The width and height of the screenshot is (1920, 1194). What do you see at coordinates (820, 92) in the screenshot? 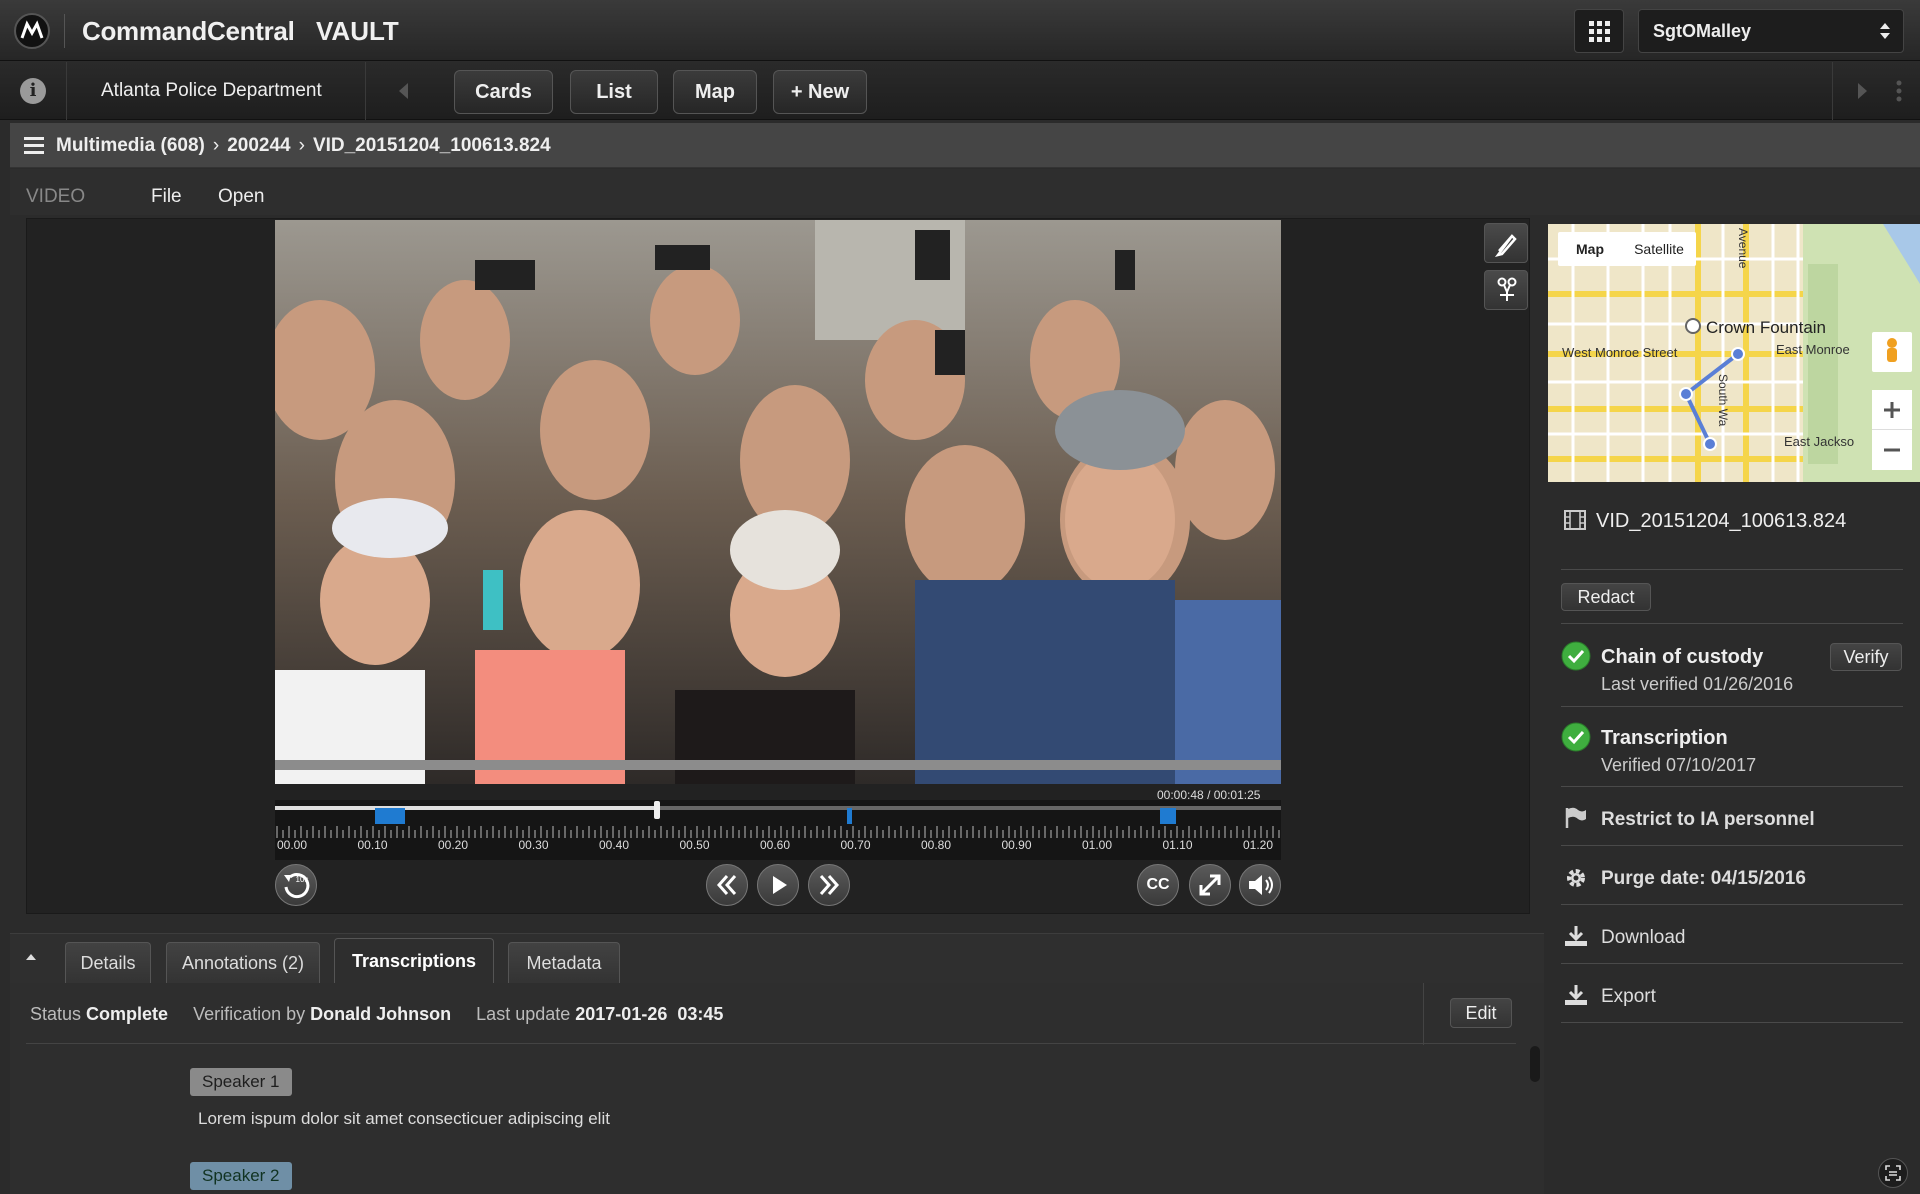
I see `new-button: + New` at bounding box center [820, 92].